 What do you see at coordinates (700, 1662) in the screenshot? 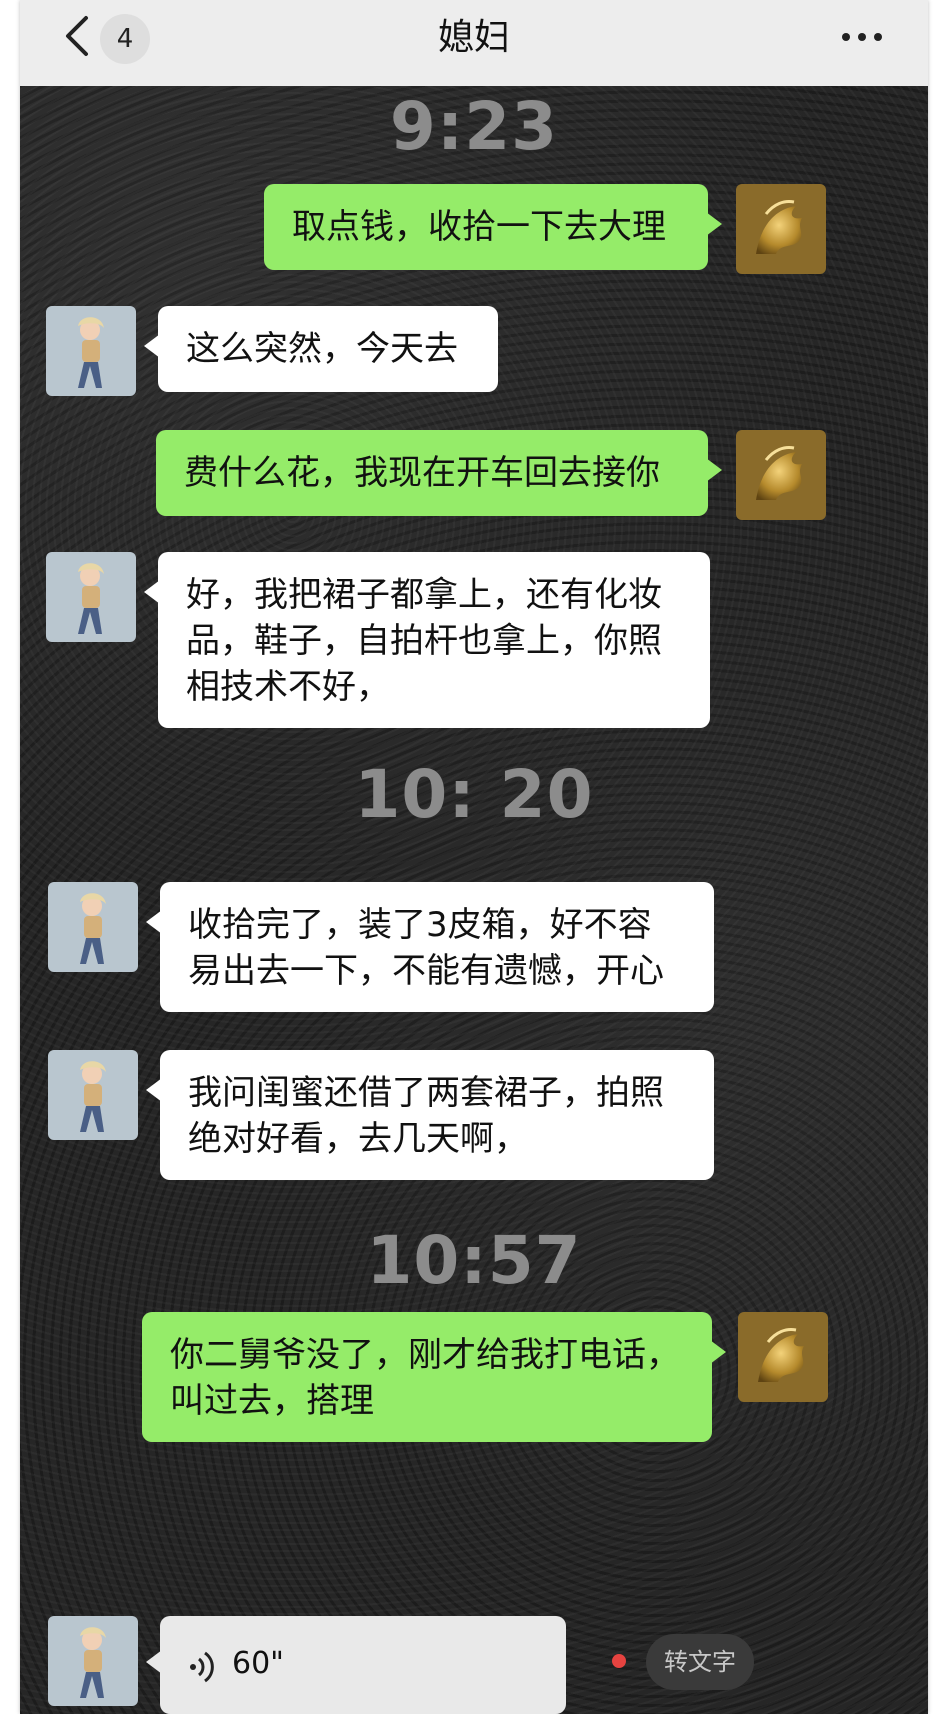
I see `convert-to-text-button: 转文字` at bounding box center [700, 1662].